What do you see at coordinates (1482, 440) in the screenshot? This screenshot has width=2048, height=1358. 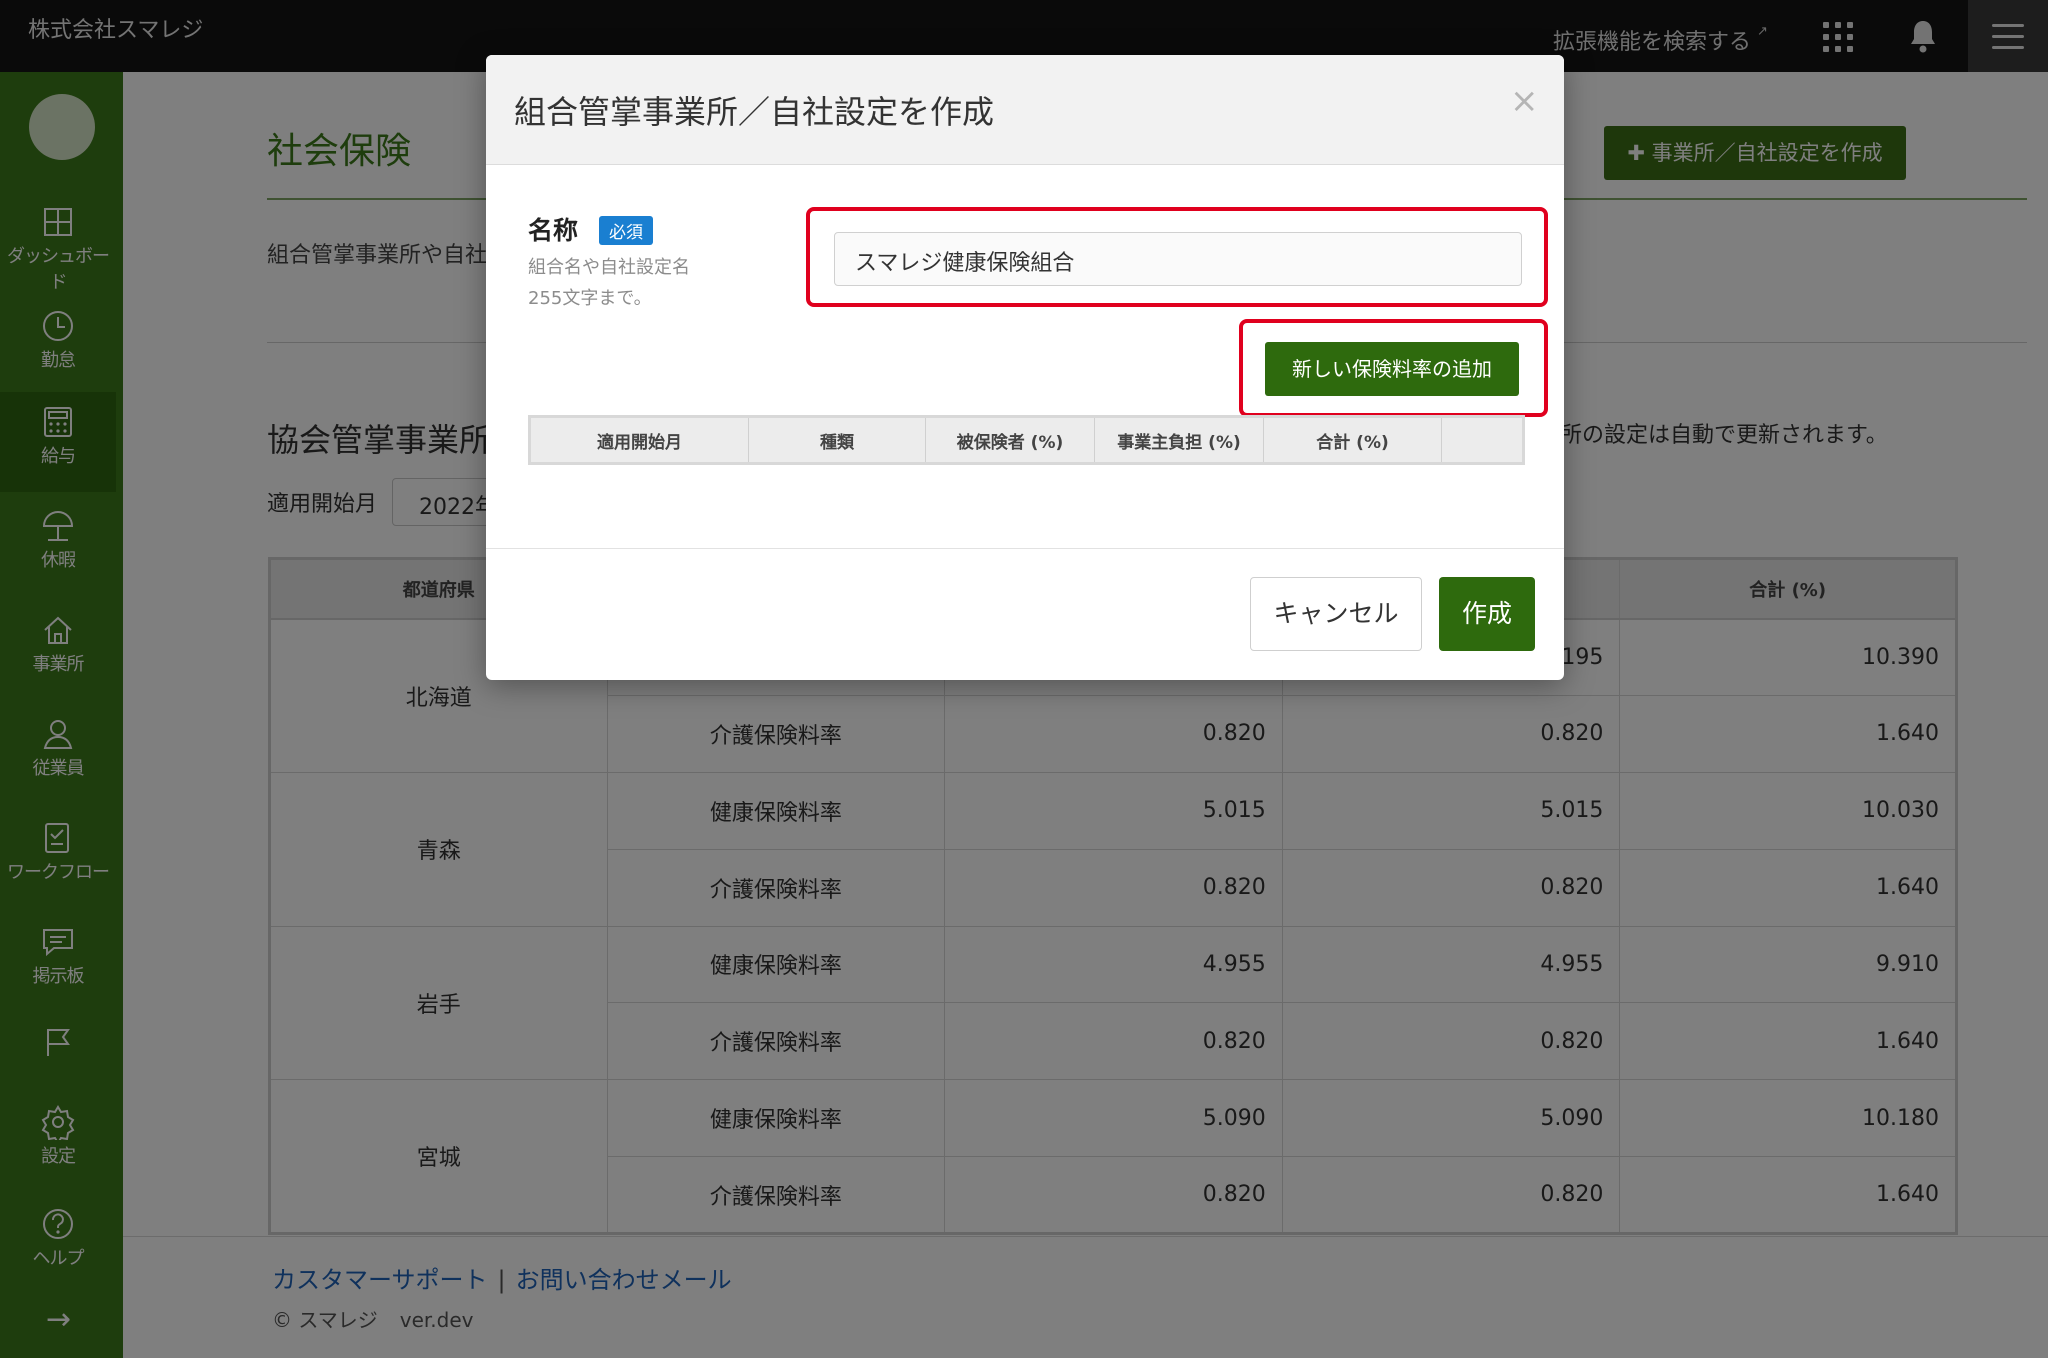 I see `column-header` at bounding box center [1482, 440].